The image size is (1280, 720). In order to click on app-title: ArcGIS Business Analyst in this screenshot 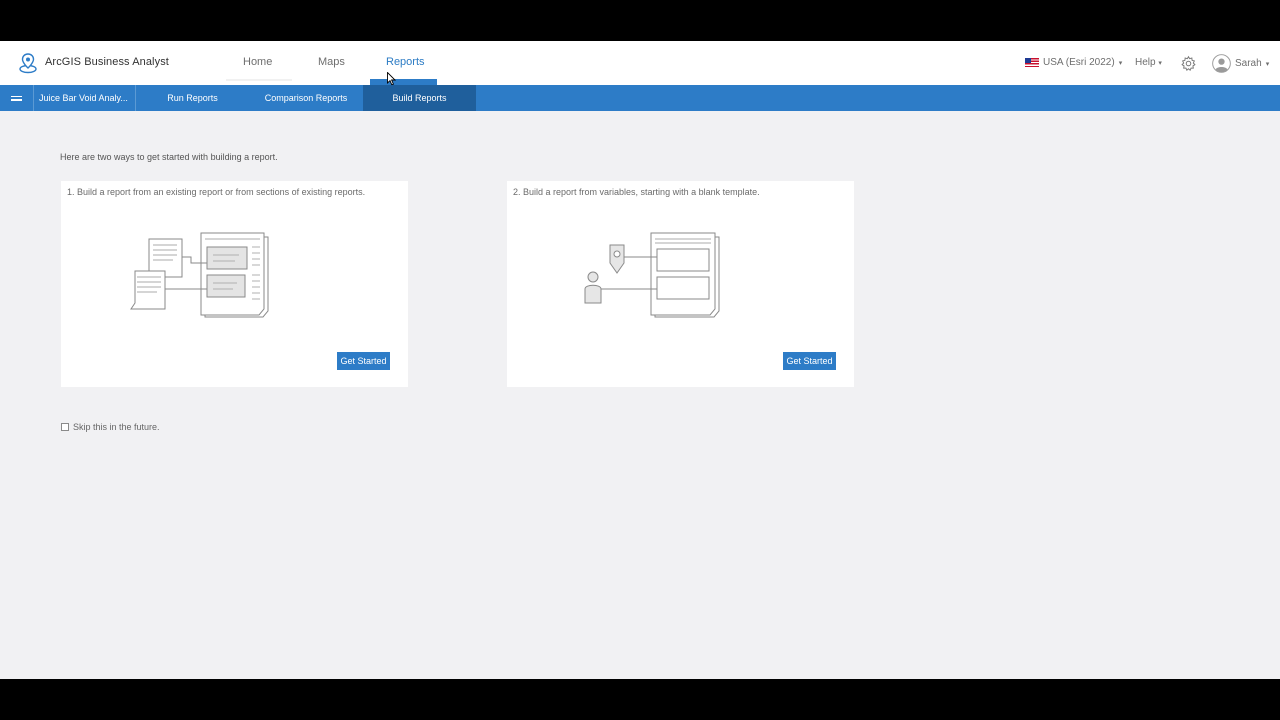, I will do `click(107, 62)`.